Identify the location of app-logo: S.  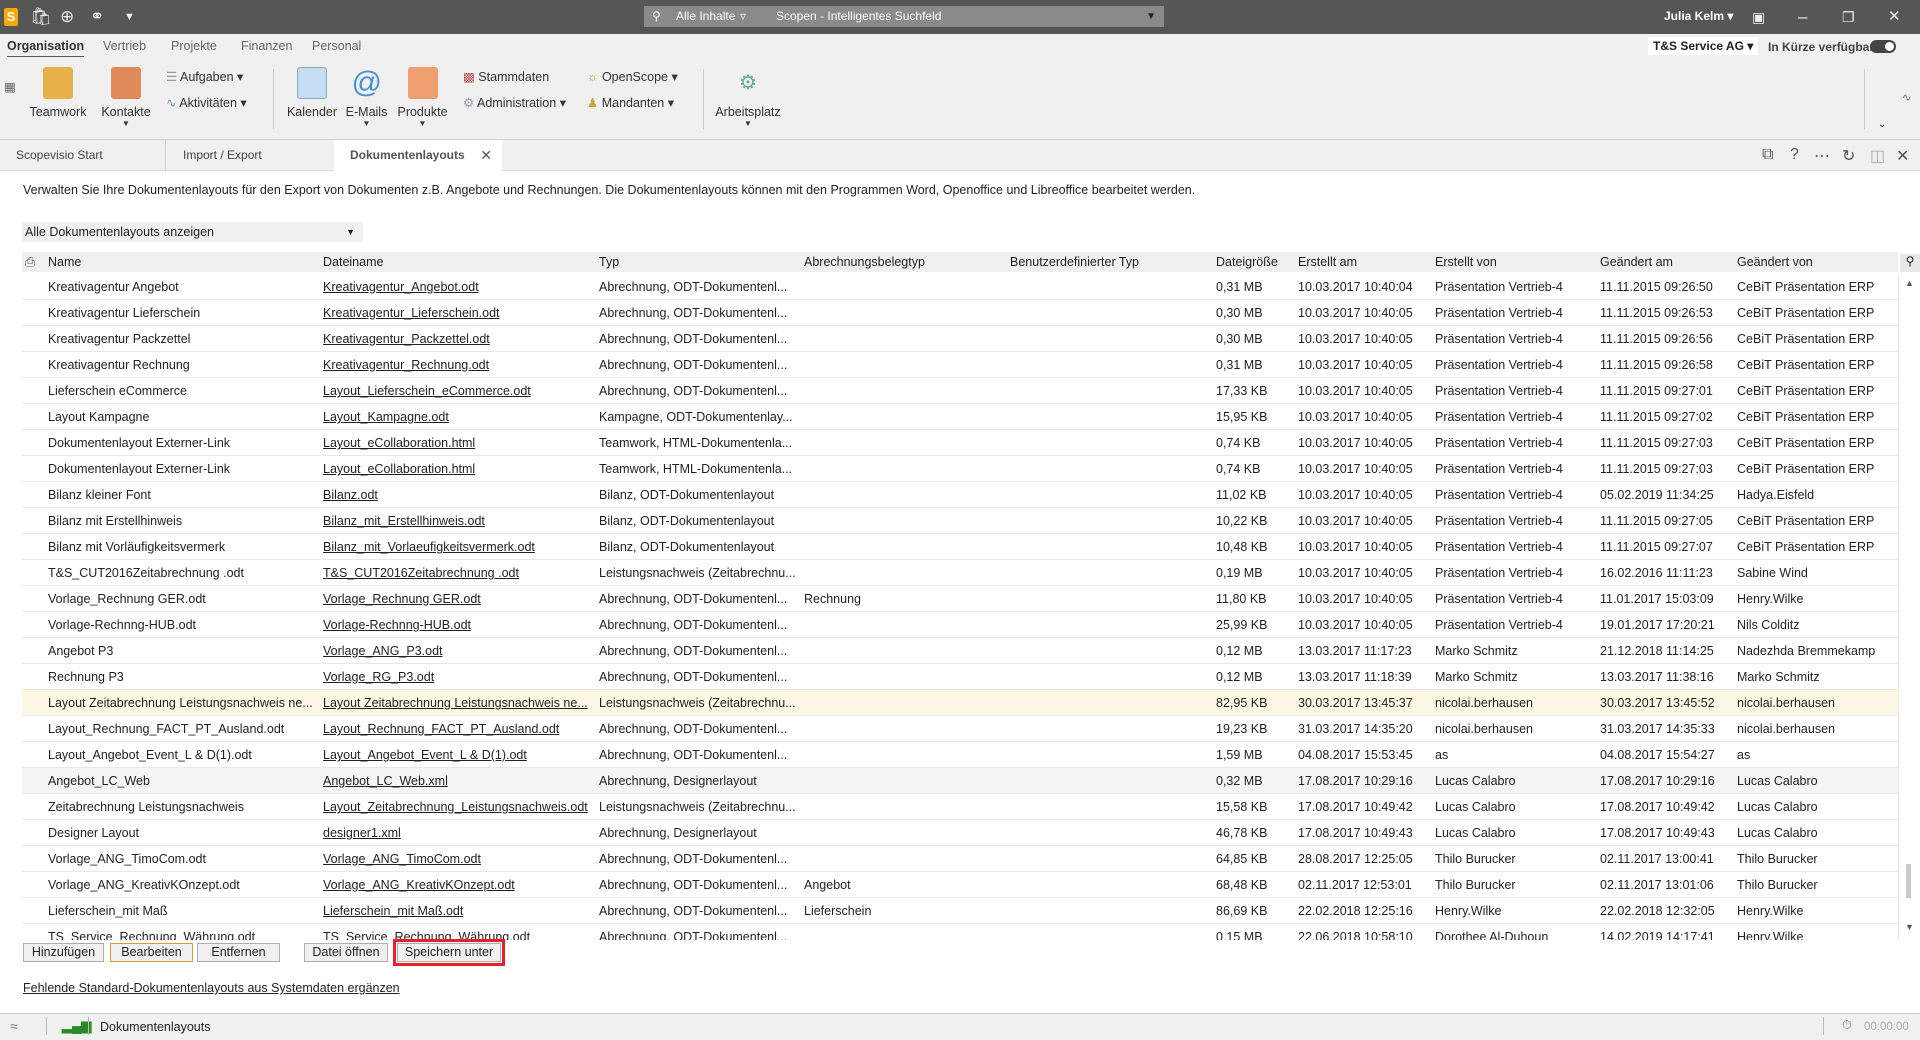
(11, 17).